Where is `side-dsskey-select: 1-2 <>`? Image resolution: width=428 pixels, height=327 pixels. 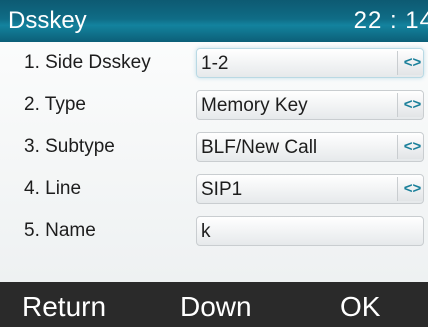
side-dsskey-select: 1-2 <> is located at coordinates (310, 63).